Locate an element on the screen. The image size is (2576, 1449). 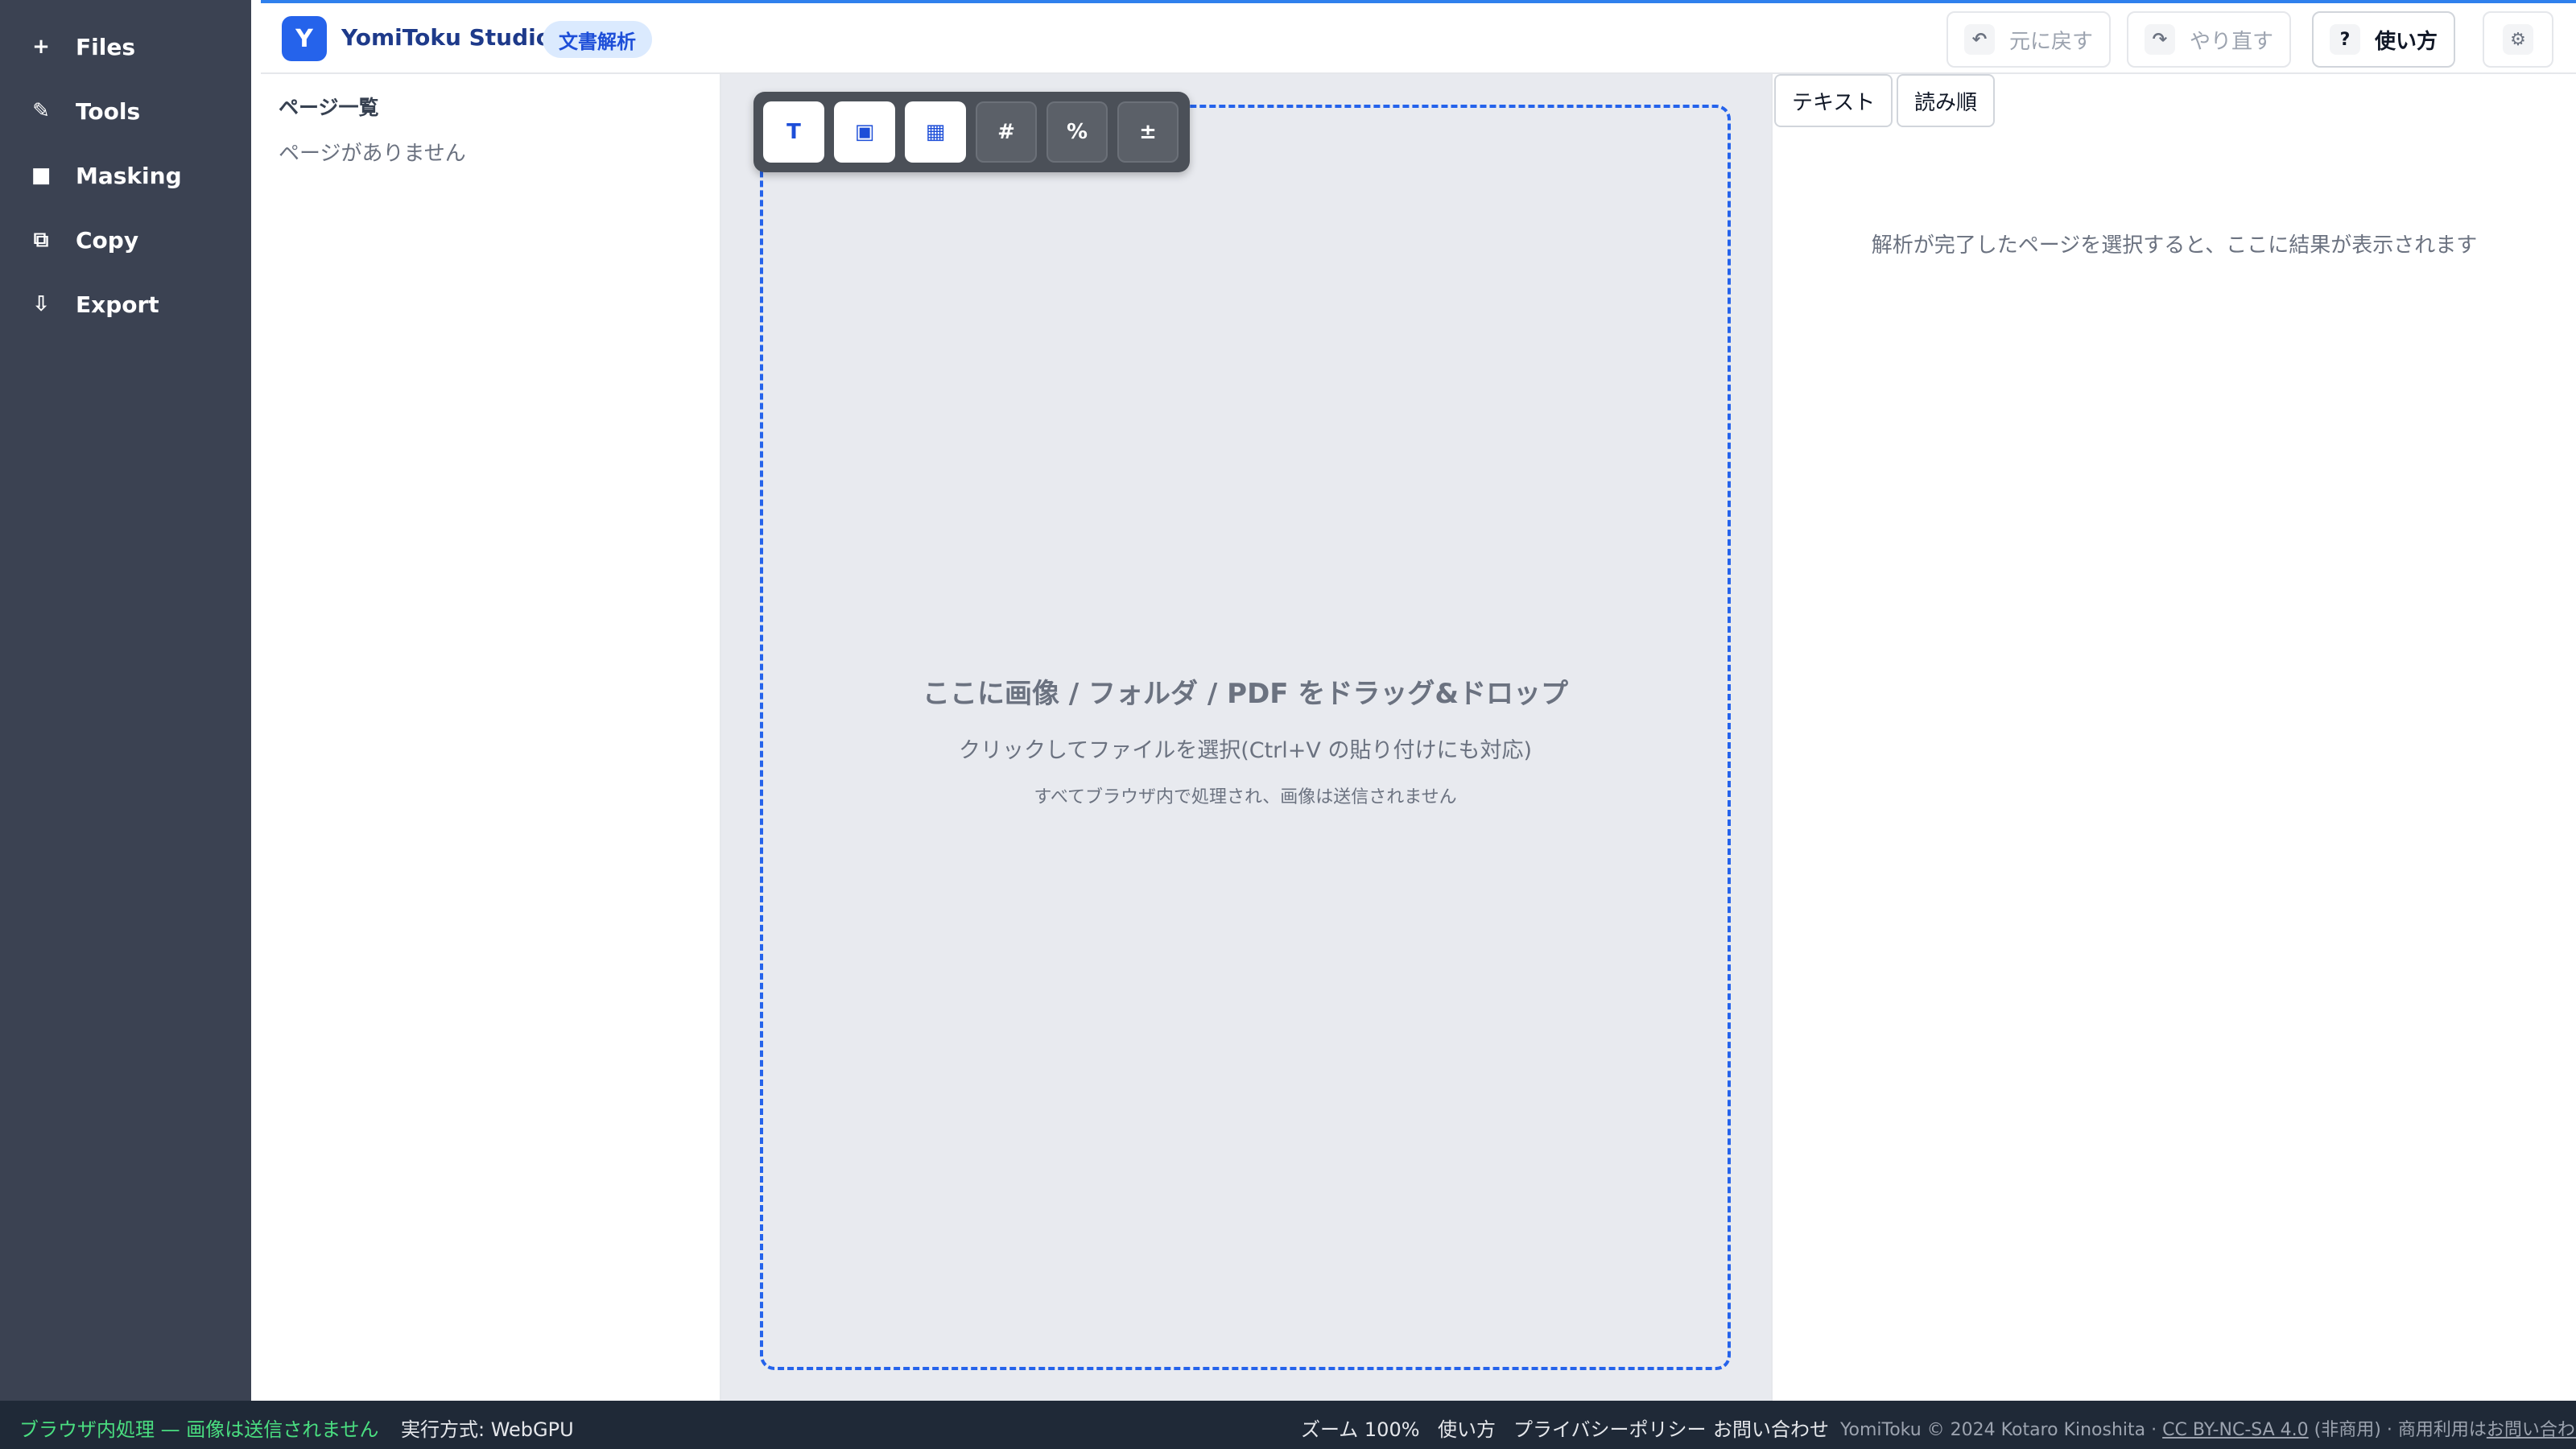
plus-icon: + is located at coordinates (41, 47).